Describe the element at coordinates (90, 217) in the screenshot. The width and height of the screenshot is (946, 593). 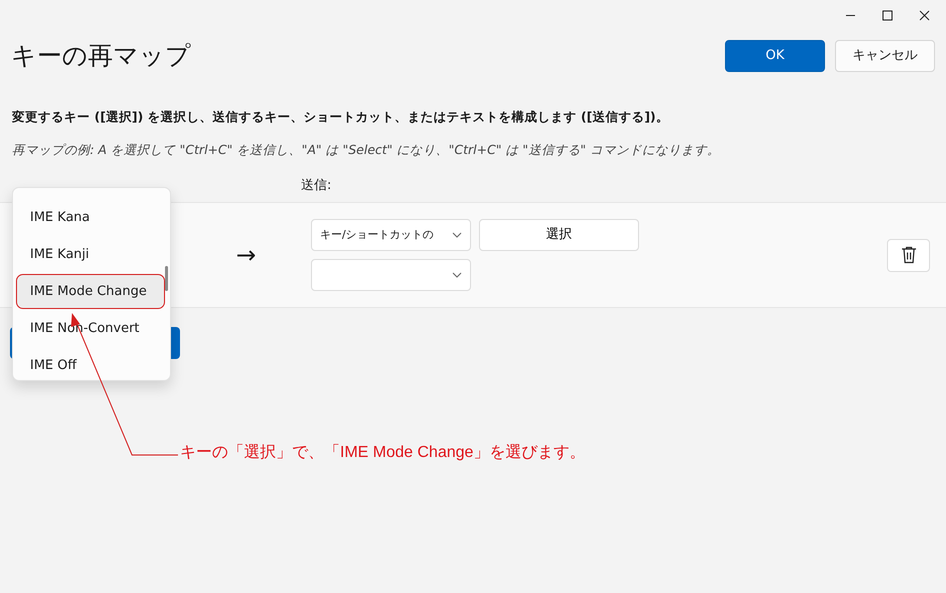
I see `menu-item: IME Kana` at that location.